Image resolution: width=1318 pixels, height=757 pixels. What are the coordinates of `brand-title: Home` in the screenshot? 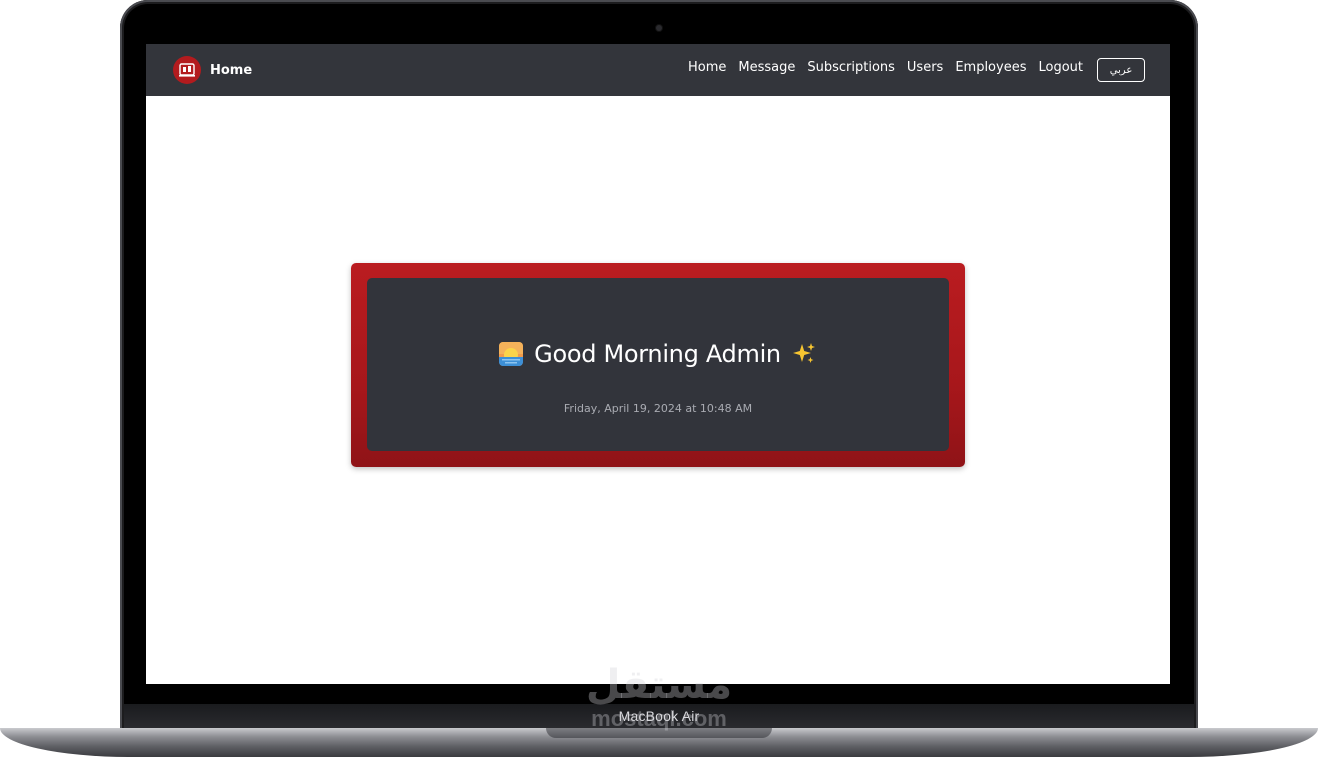 It's located at (231, 70).